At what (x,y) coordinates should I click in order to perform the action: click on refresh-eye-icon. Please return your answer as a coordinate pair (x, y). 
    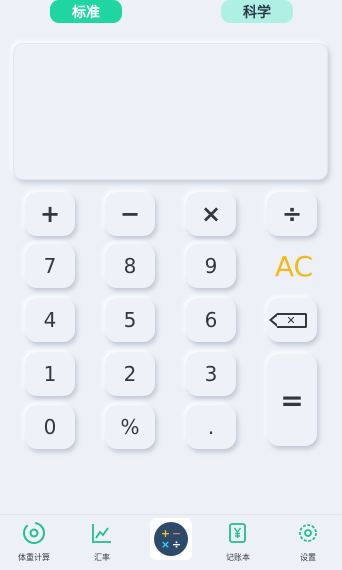
    Looking at the image, I should click on (34, 533).